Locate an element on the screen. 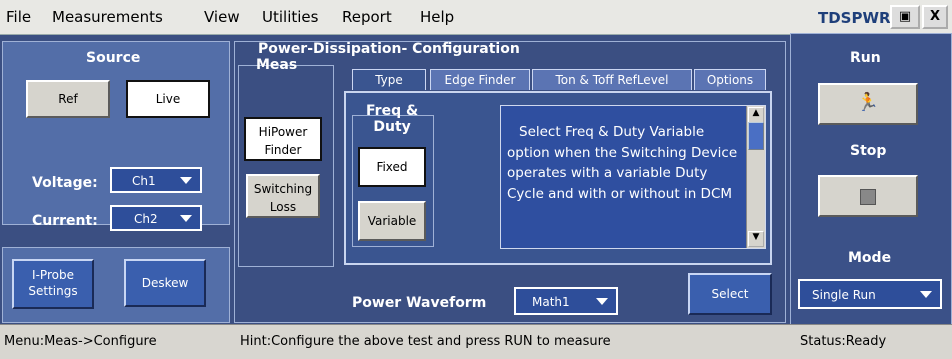 The width and height of the screenshot is (952, 359). hipower-finder-button: HiPower Finder is located at coordinates (283, 139).